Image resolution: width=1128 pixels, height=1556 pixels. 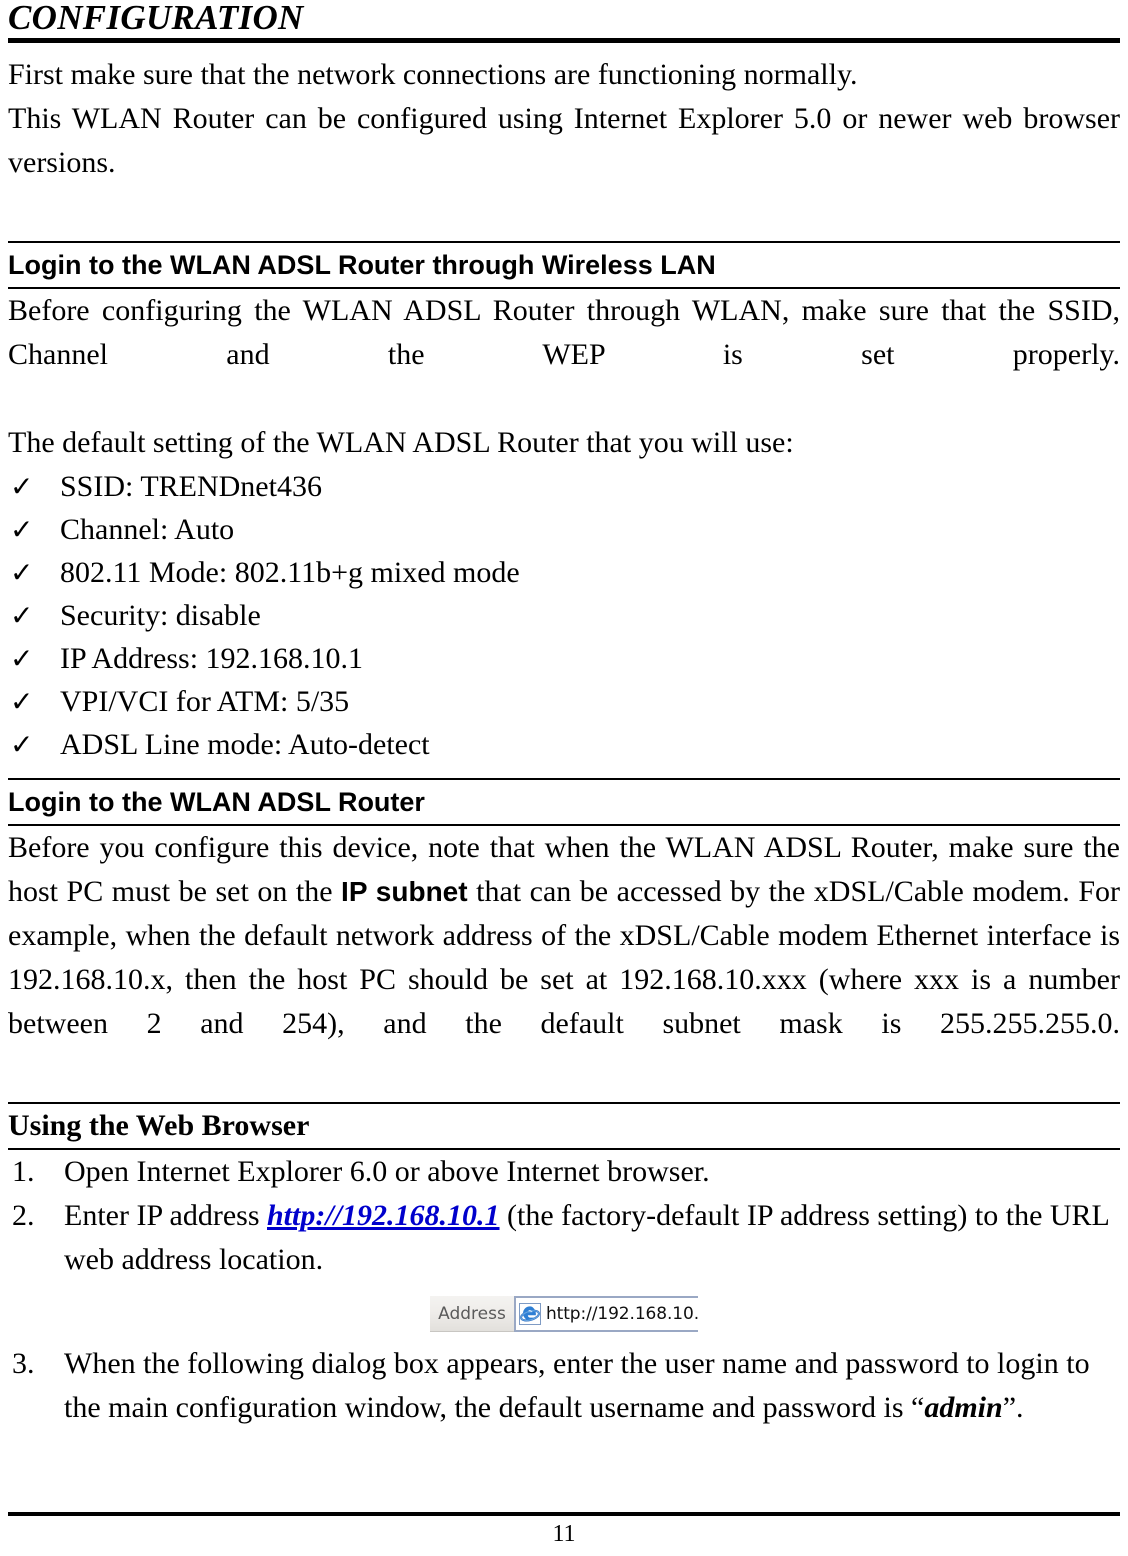 I want to click on page-footer: 11, so click(x=564, y=1530).